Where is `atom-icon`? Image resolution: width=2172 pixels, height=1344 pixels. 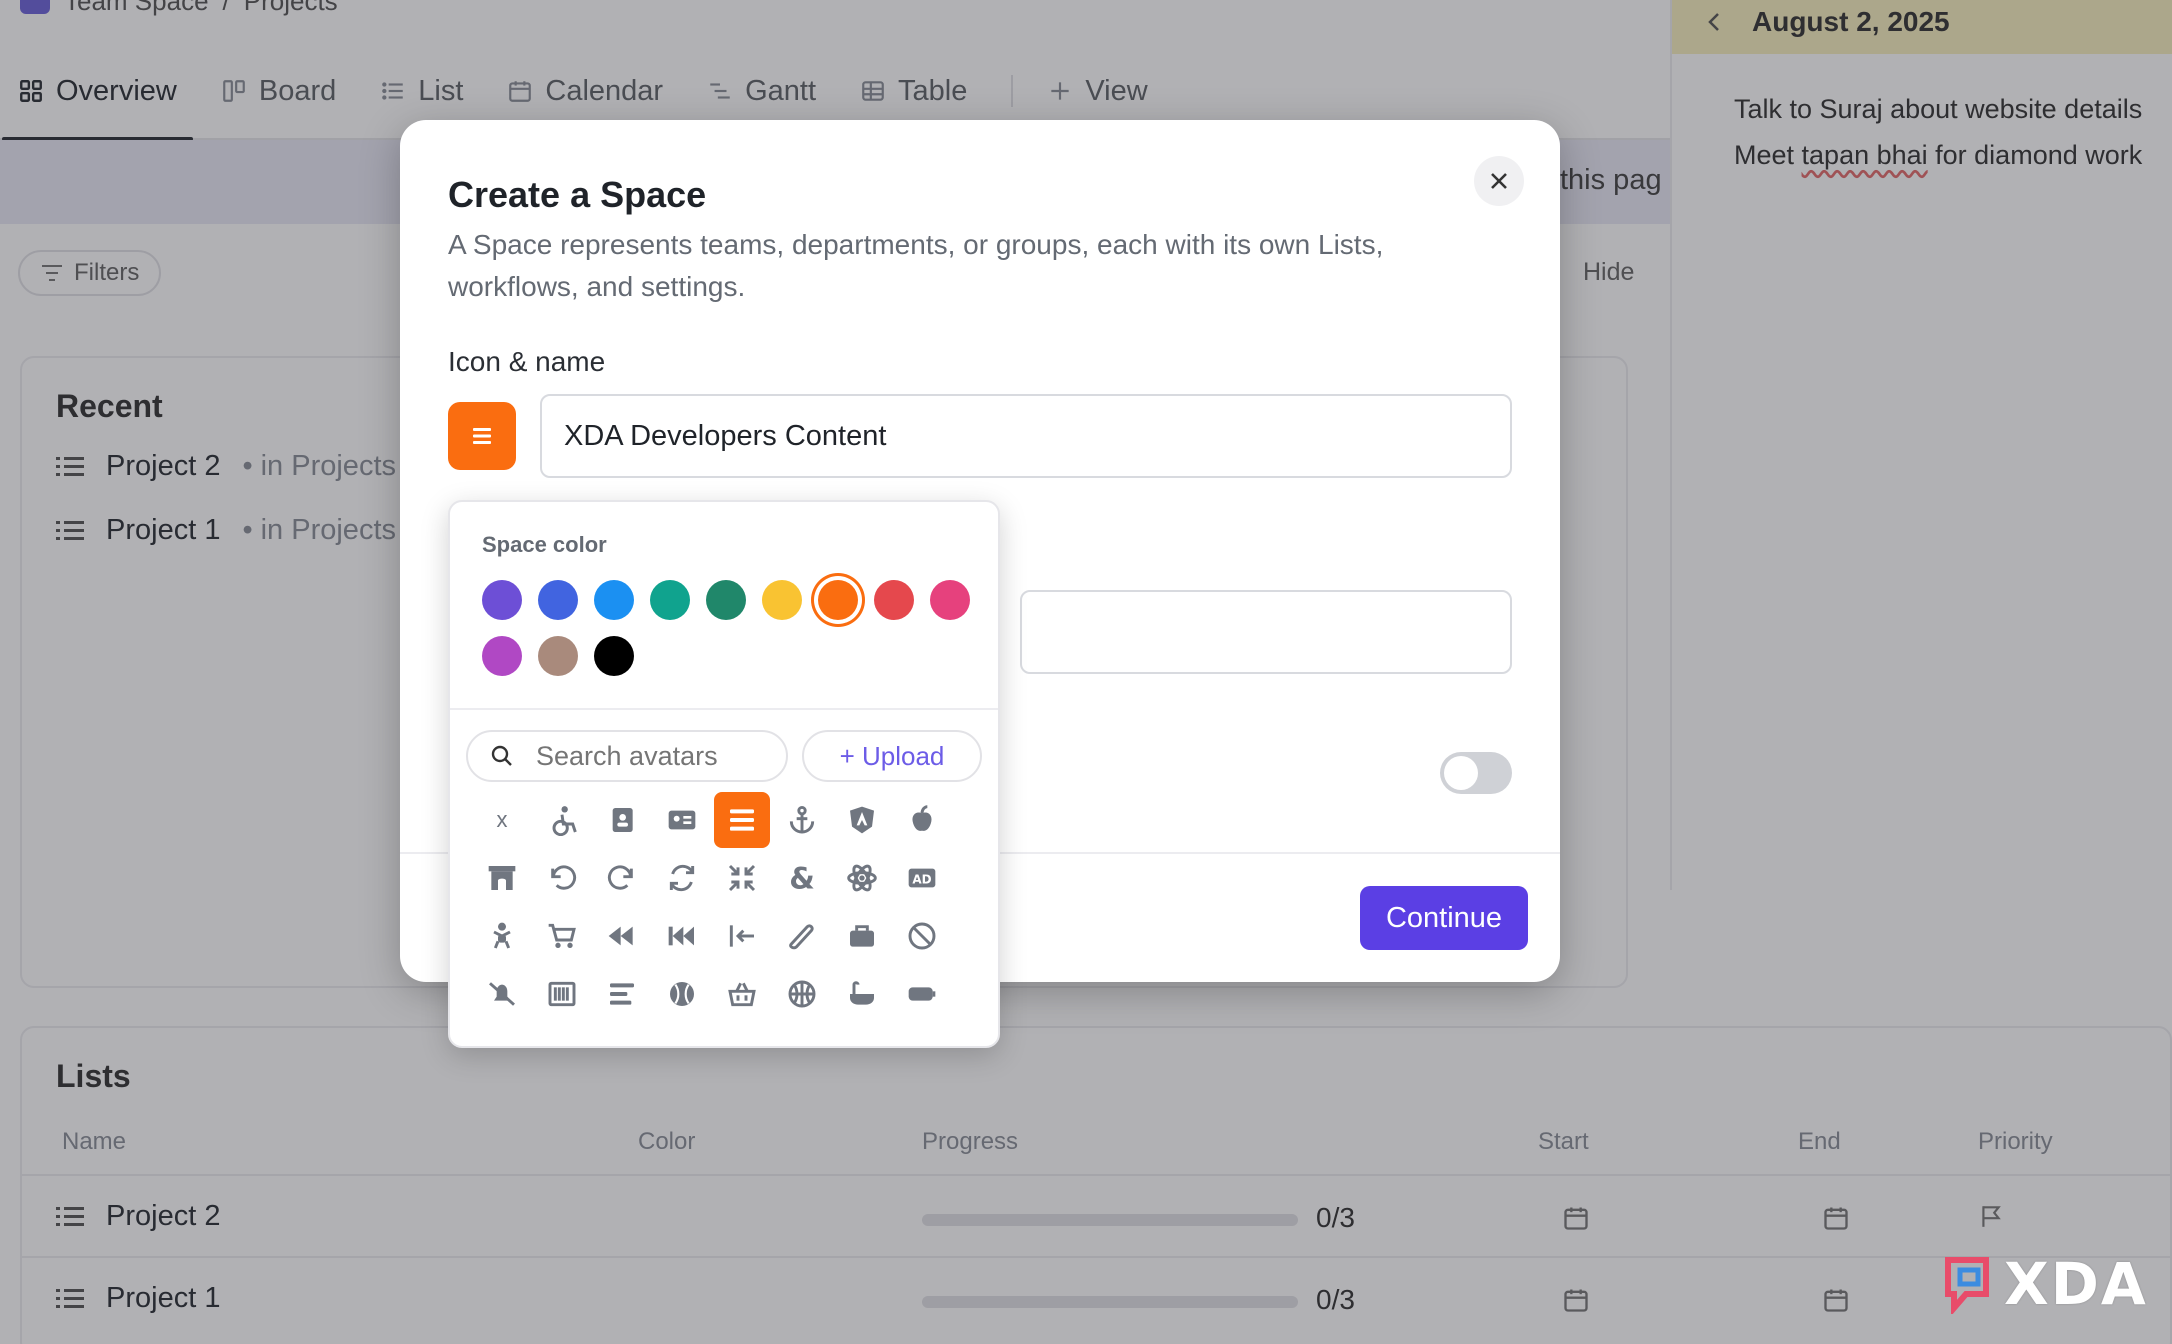
atom-icon is located at coordinates (862, 878).